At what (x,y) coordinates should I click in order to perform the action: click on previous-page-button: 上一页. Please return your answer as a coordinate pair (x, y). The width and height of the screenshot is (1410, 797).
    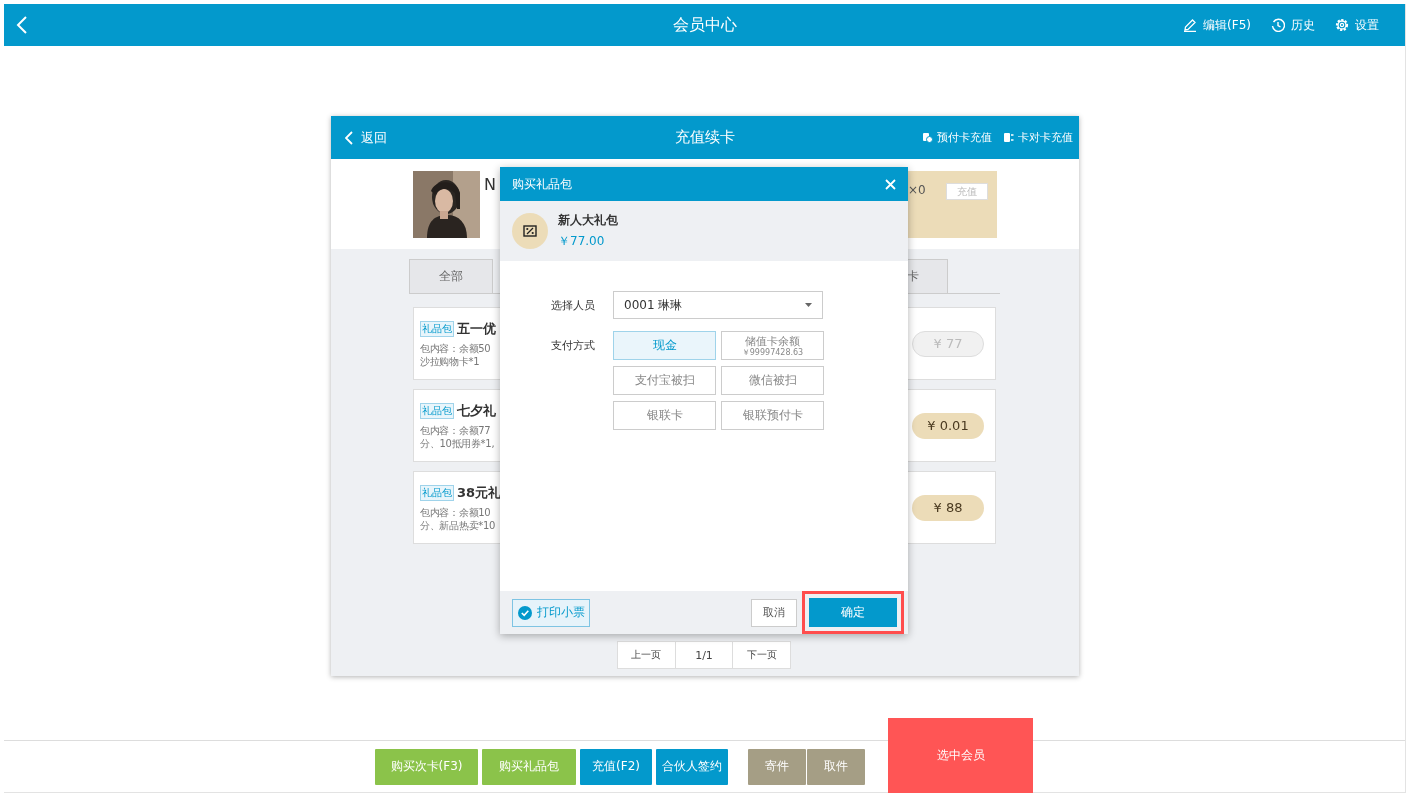
    Looking at the image, I should click on (646, 655).